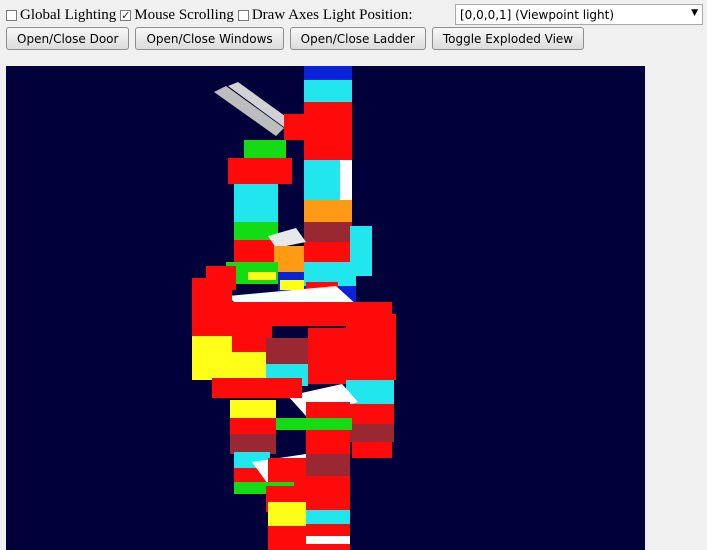 The image size is (707, 550). I want to click on light-position-select: [0,0,0,1] (Viewpoint light) ▼, so click(579, 14).